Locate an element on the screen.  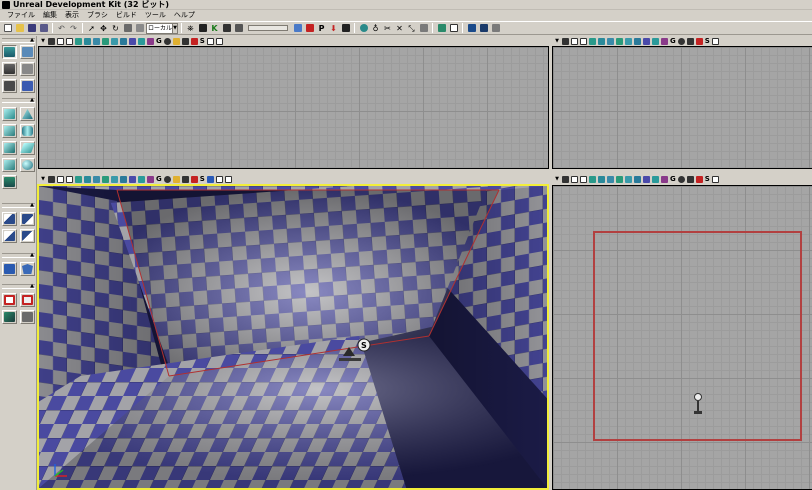
build-all-button is located at coordinates (345, 28).